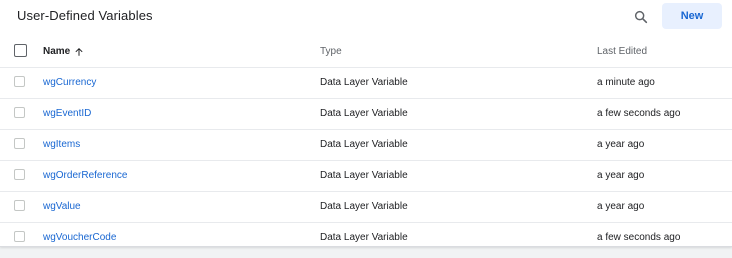  I want to click on search-button, so click(641, 17).